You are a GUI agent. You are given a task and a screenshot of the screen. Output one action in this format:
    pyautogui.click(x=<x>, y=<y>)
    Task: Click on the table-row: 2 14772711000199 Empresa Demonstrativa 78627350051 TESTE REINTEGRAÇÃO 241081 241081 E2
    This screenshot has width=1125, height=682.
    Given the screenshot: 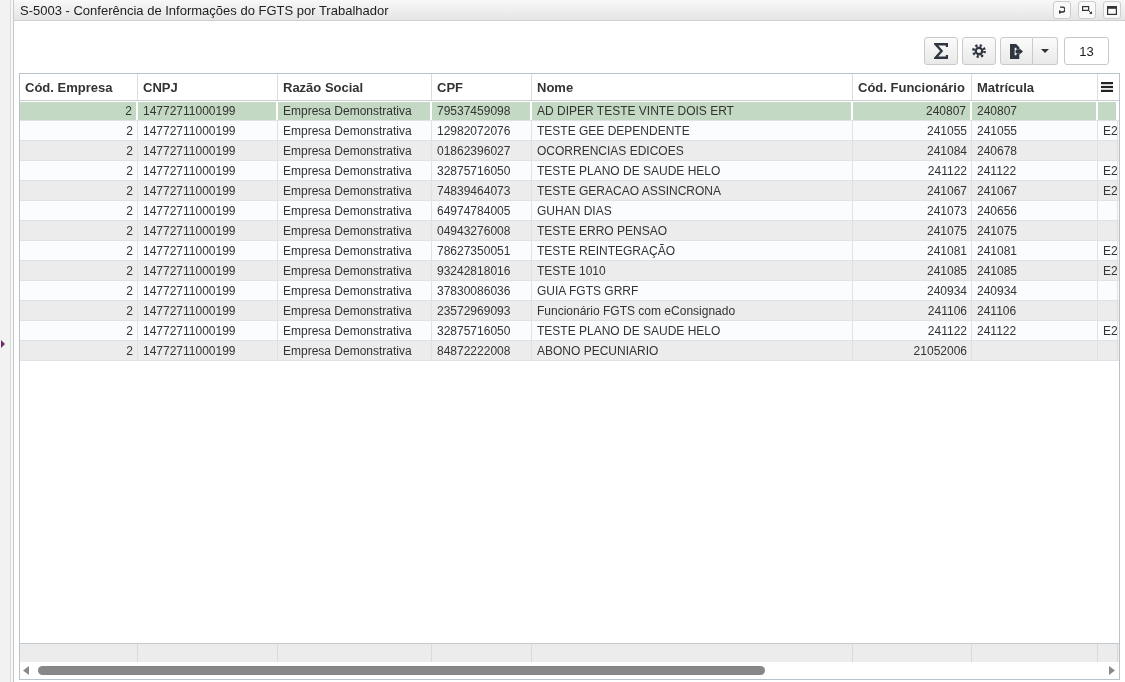 What is the action you would take?
    pyautogui.click(x=569, y=251)
    